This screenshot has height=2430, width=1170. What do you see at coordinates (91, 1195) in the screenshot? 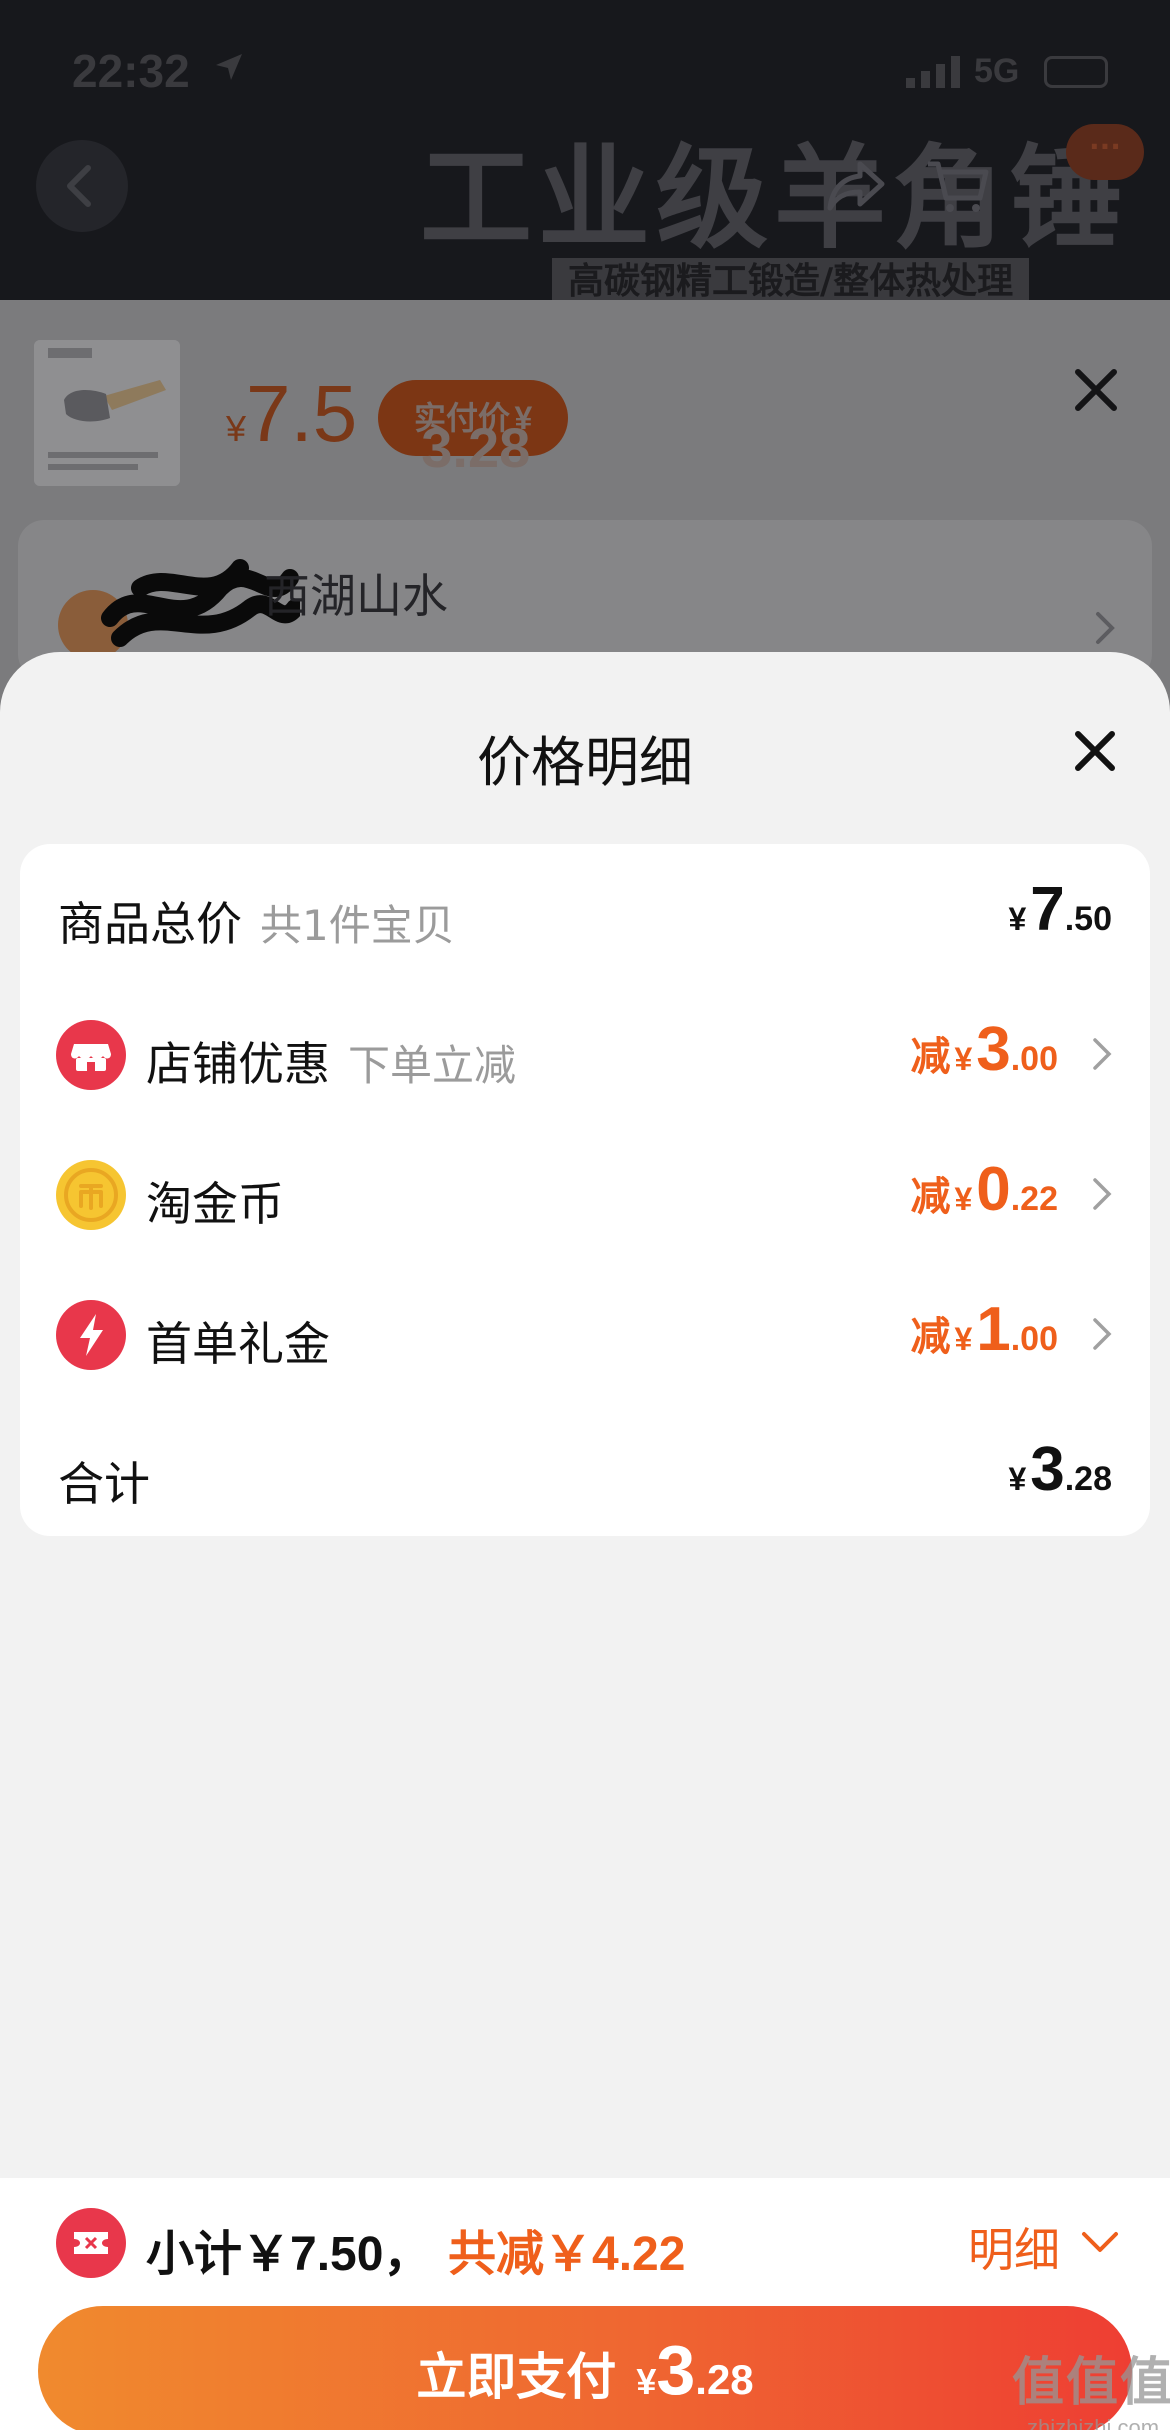
I see `gold-coin-icon` at bounding box center [91, 1195].